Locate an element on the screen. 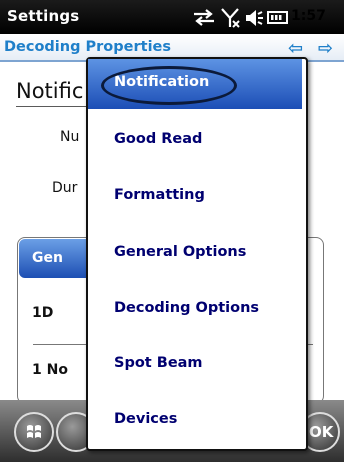 This screenshot has height=462, width=344. status-title: Settings is located at coordinates (43, 16).